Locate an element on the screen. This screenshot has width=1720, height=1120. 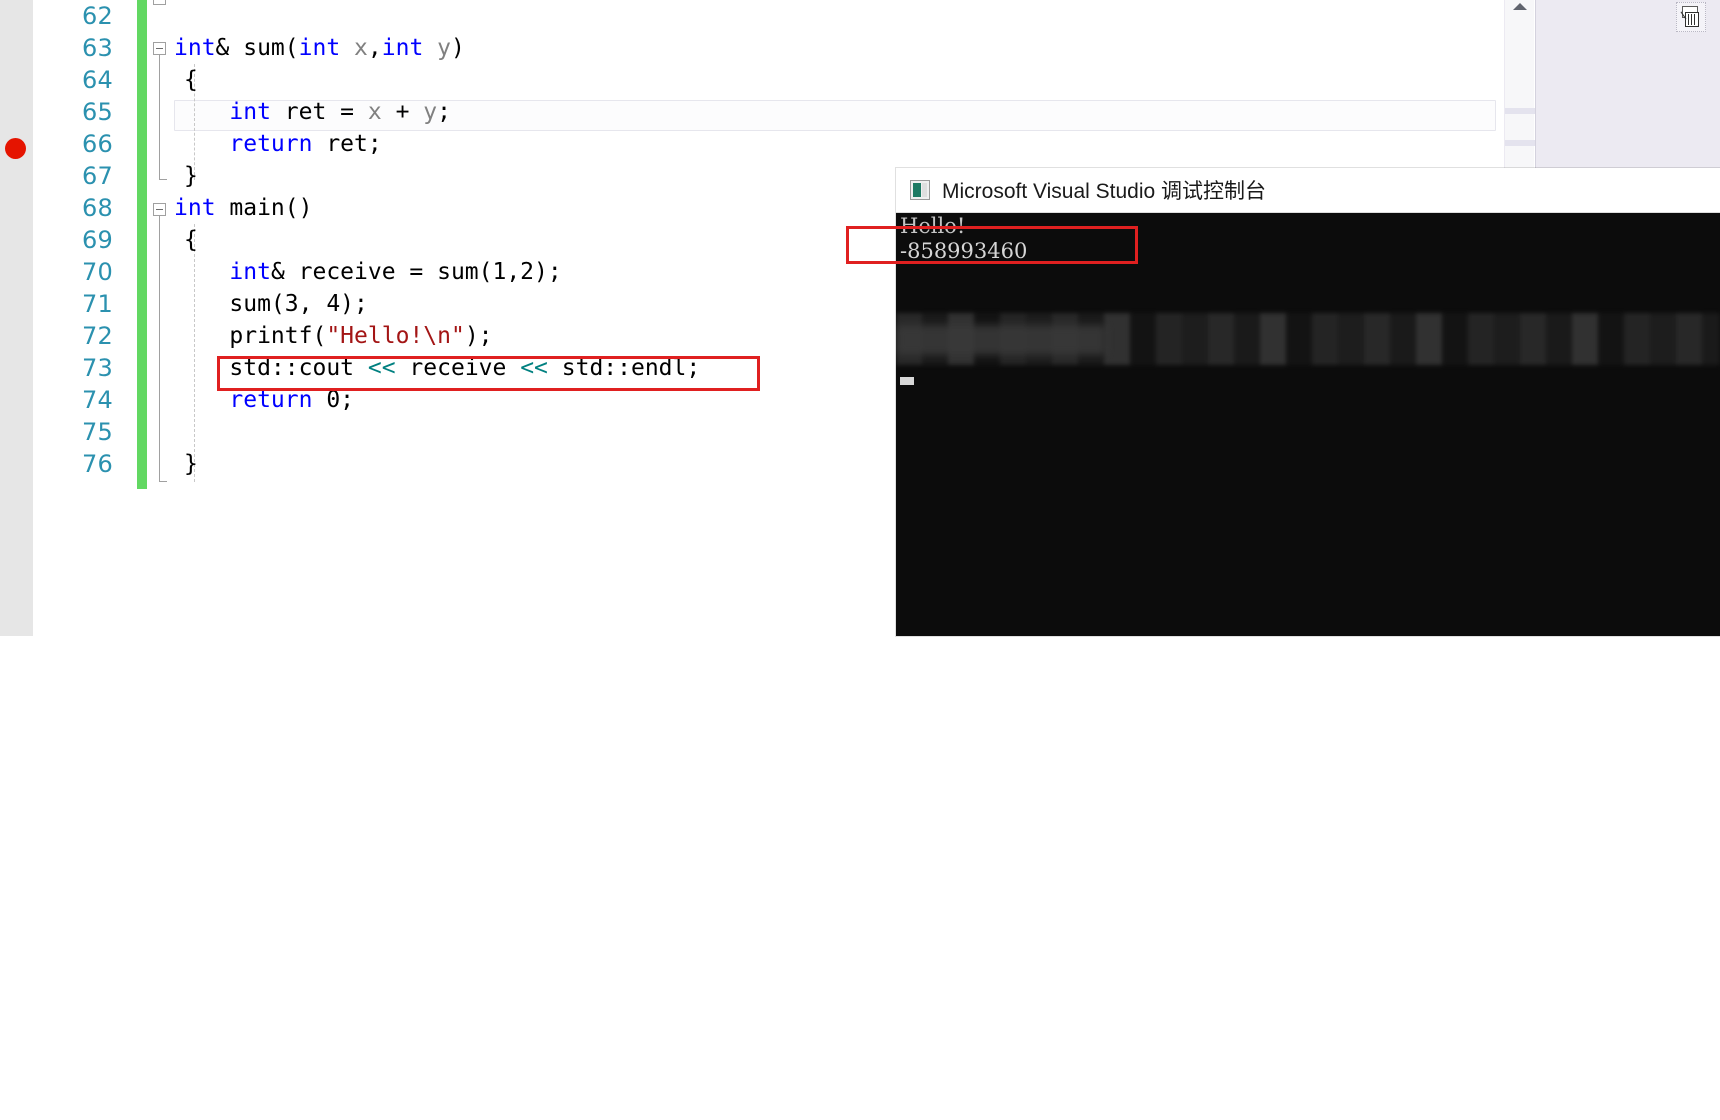
code-line-70: int& receive = sum(1,2); is located at coordinates (368, 272).